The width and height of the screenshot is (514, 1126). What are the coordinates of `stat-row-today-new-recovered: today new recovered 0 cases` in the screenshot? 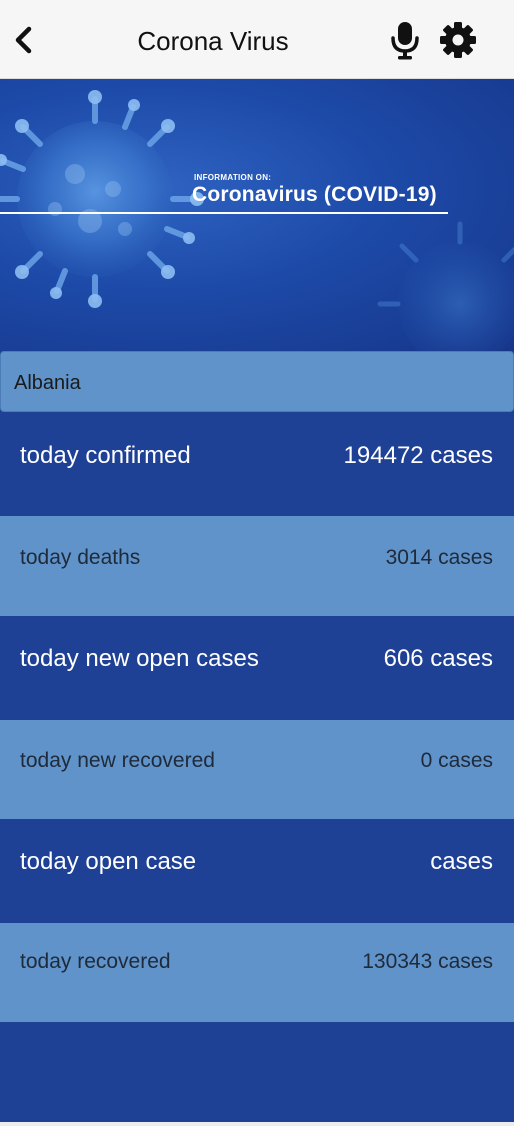 It's located at (257, 769).